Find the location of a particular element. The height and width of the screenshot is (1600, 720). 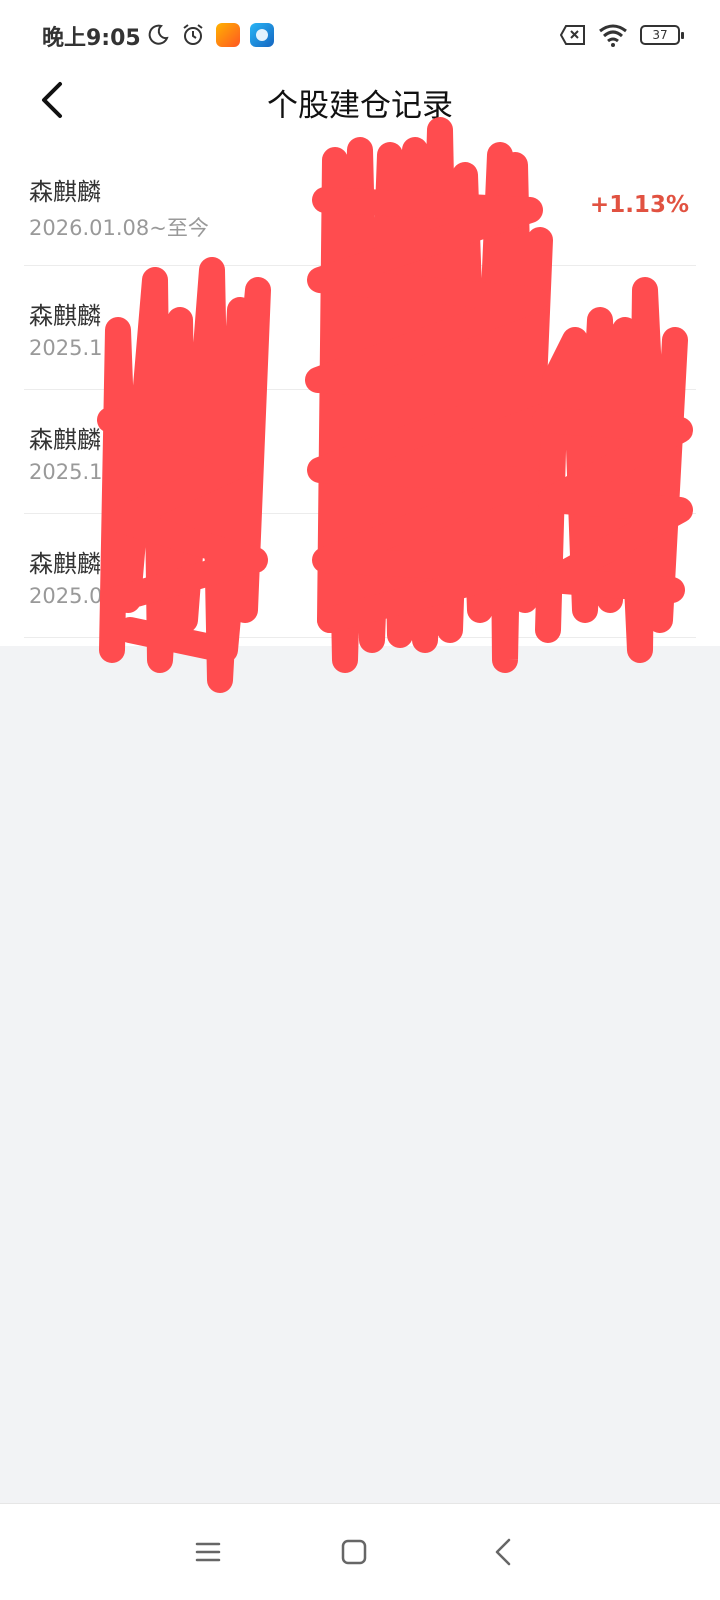

home-button is located at coordinates (354, 1552).